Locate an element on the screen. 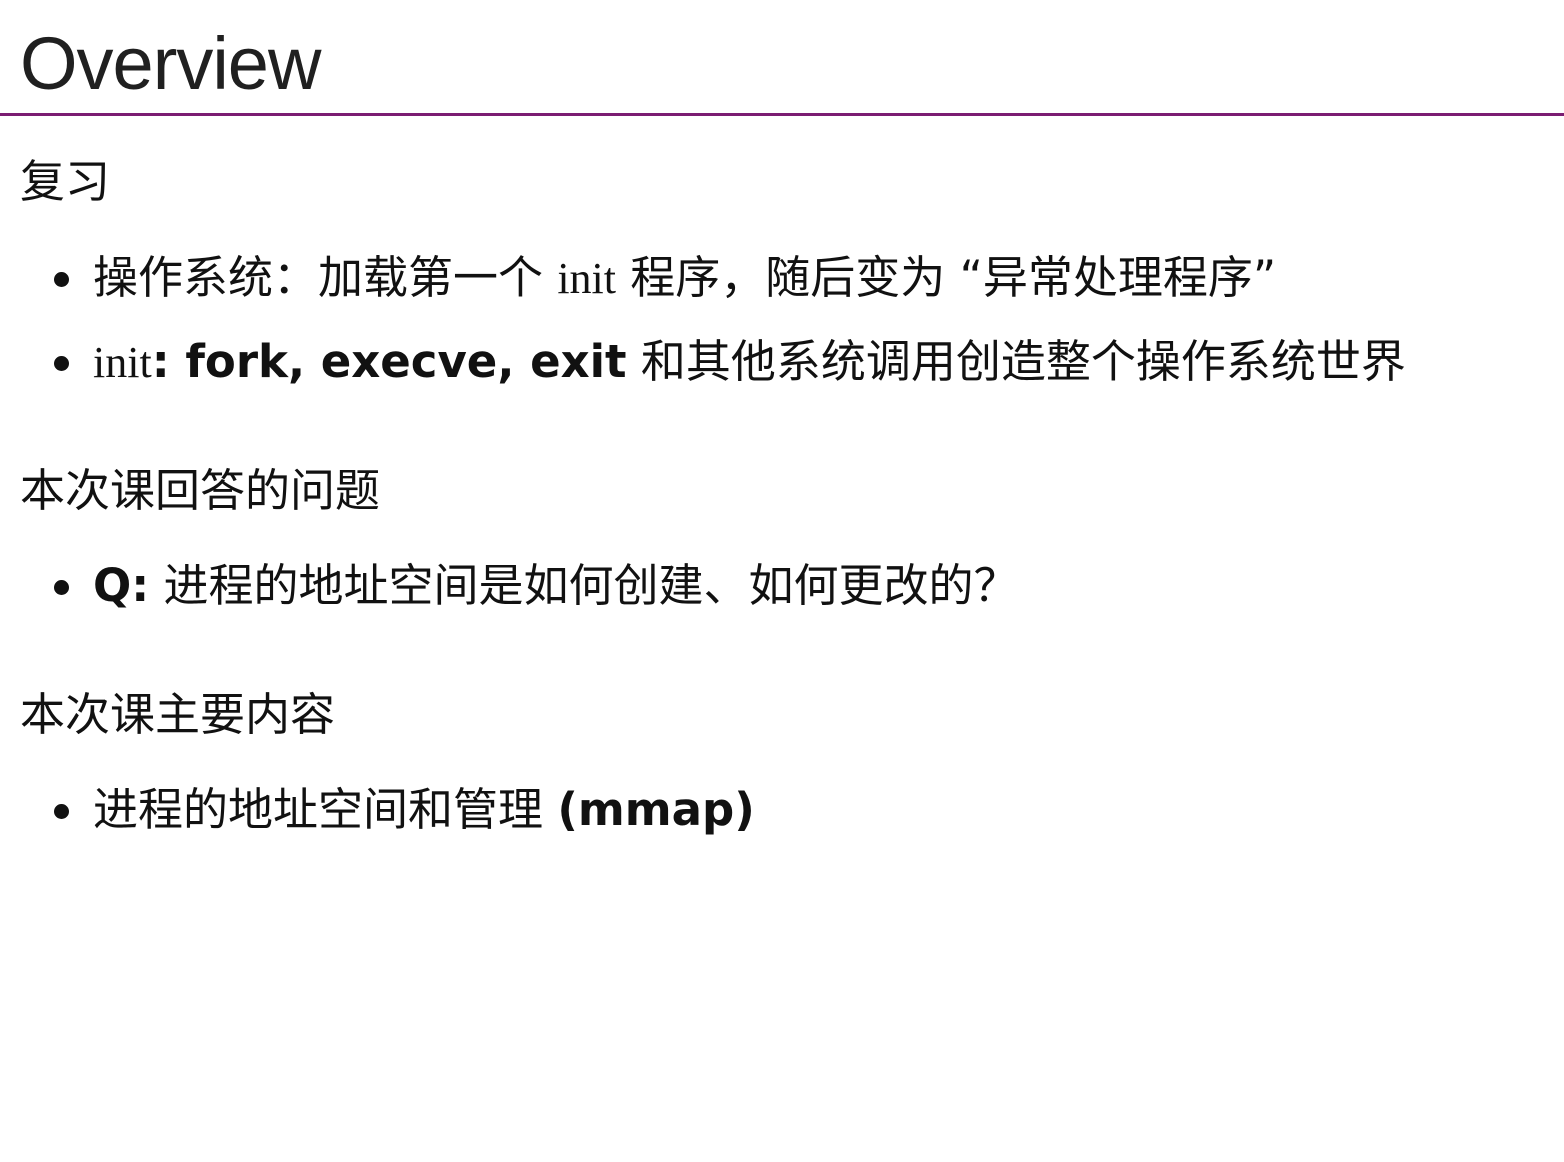 Image resolution: width=1564 pixels, height=1162 pixels. bullet-text: Q: 进程的地址空间是如何创建、如何更改的？ is located at coordinates (556, 586).